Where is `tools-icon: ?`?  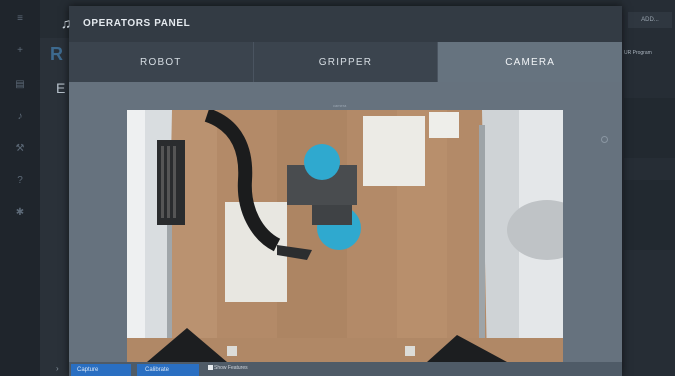 tools-icon: ? is located at coordinates (20, 181).